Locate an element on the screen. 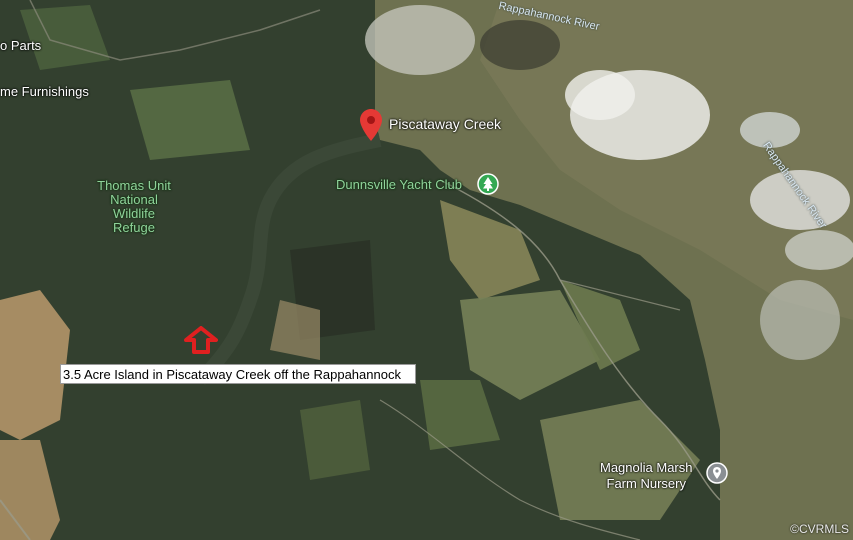  nursery-line-2: Farm Nursery is located at coordinates (646, 483).